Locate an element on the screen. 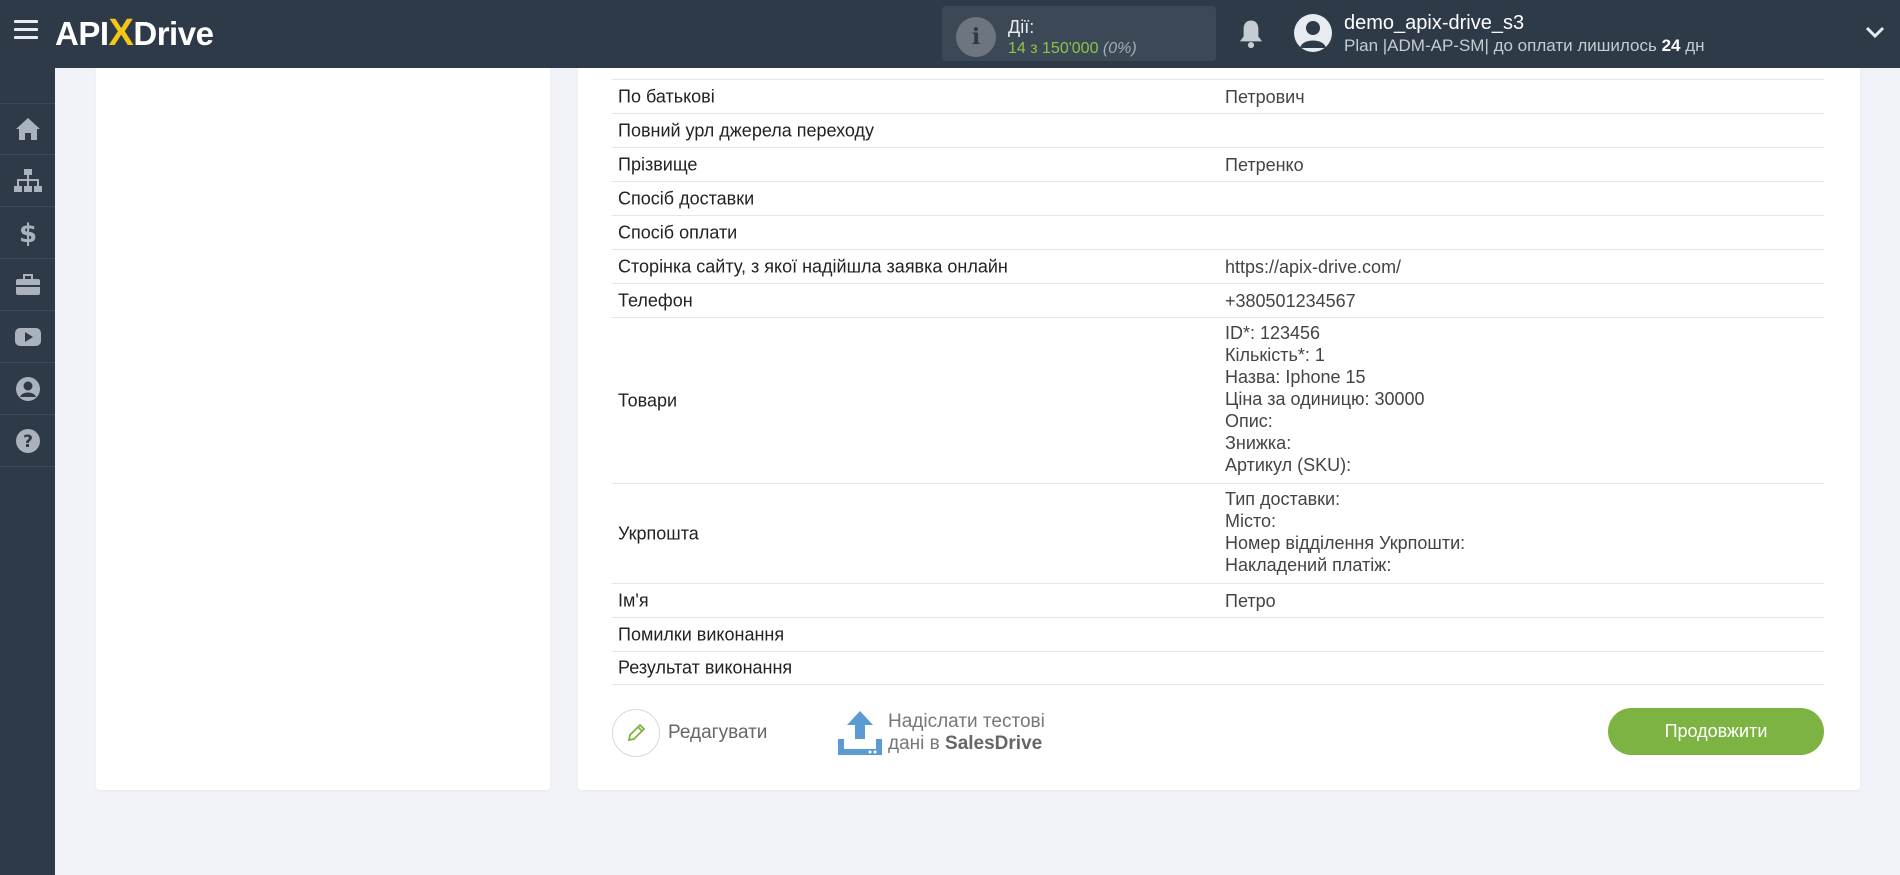  row-value-line: Кількість*: 1 is located at coordinates (1275, 355).